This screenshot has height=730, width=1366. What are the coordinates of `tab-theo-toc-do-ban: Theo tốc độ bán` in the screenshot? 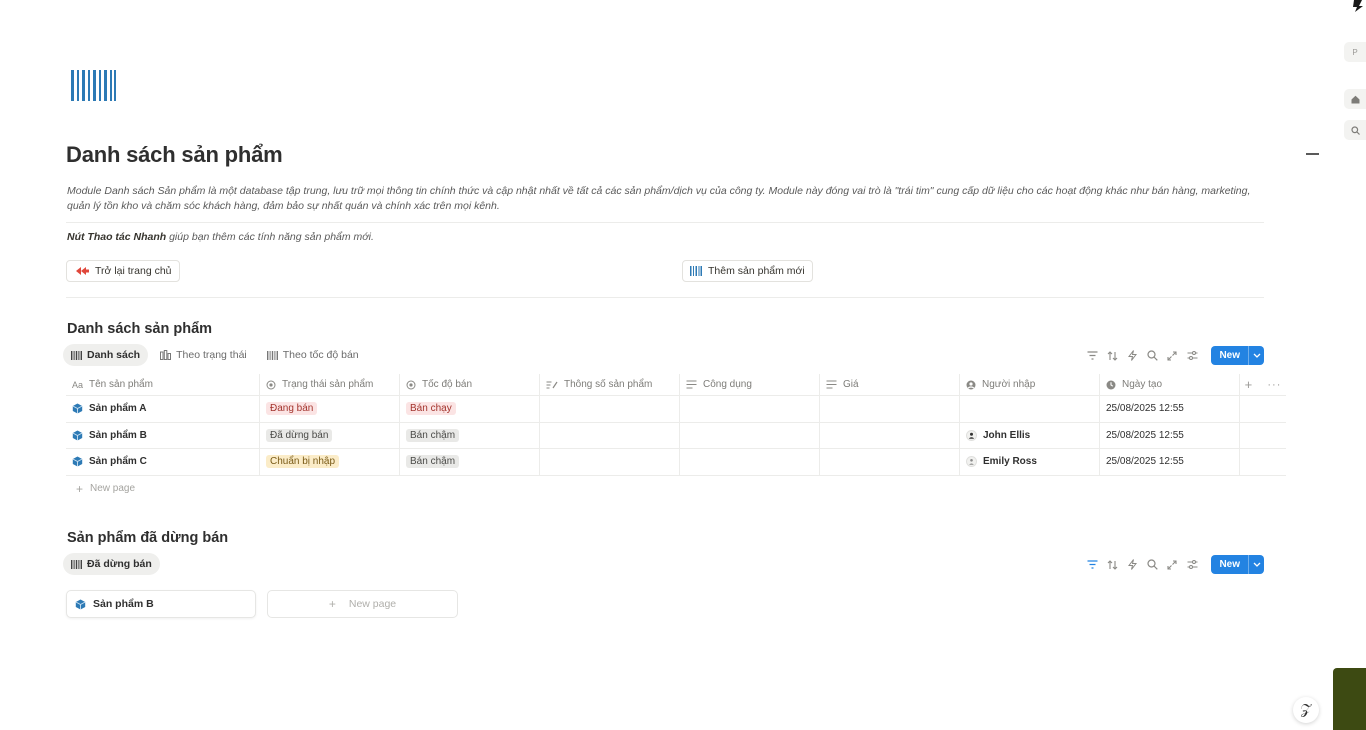 It's located at (313, 355).